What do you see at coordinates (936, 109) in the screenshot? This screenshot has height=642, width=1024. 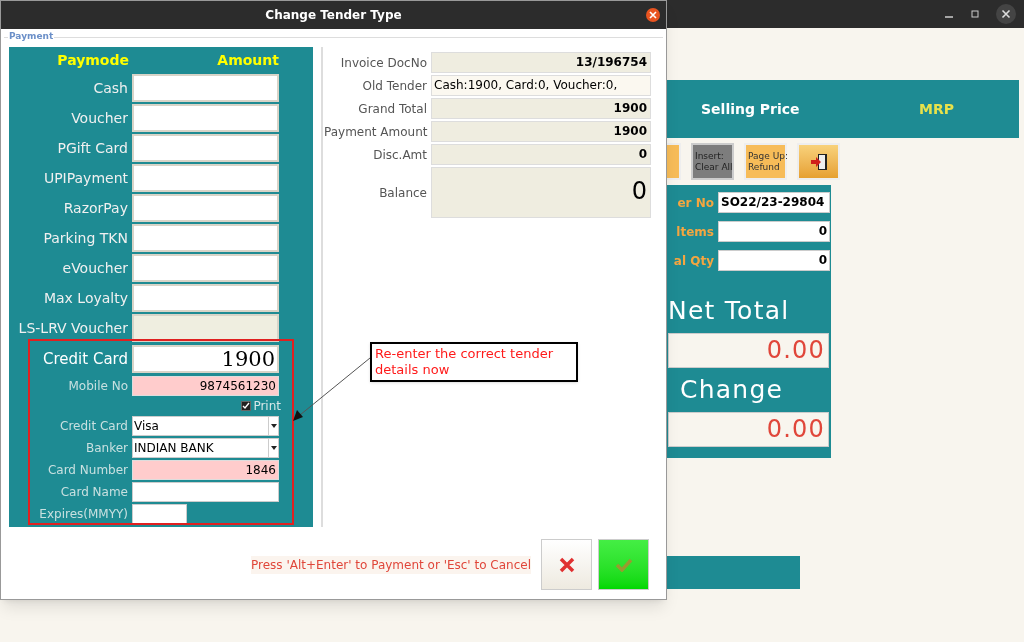 I see `column-header: MRP` at bounding box center [936, 109].